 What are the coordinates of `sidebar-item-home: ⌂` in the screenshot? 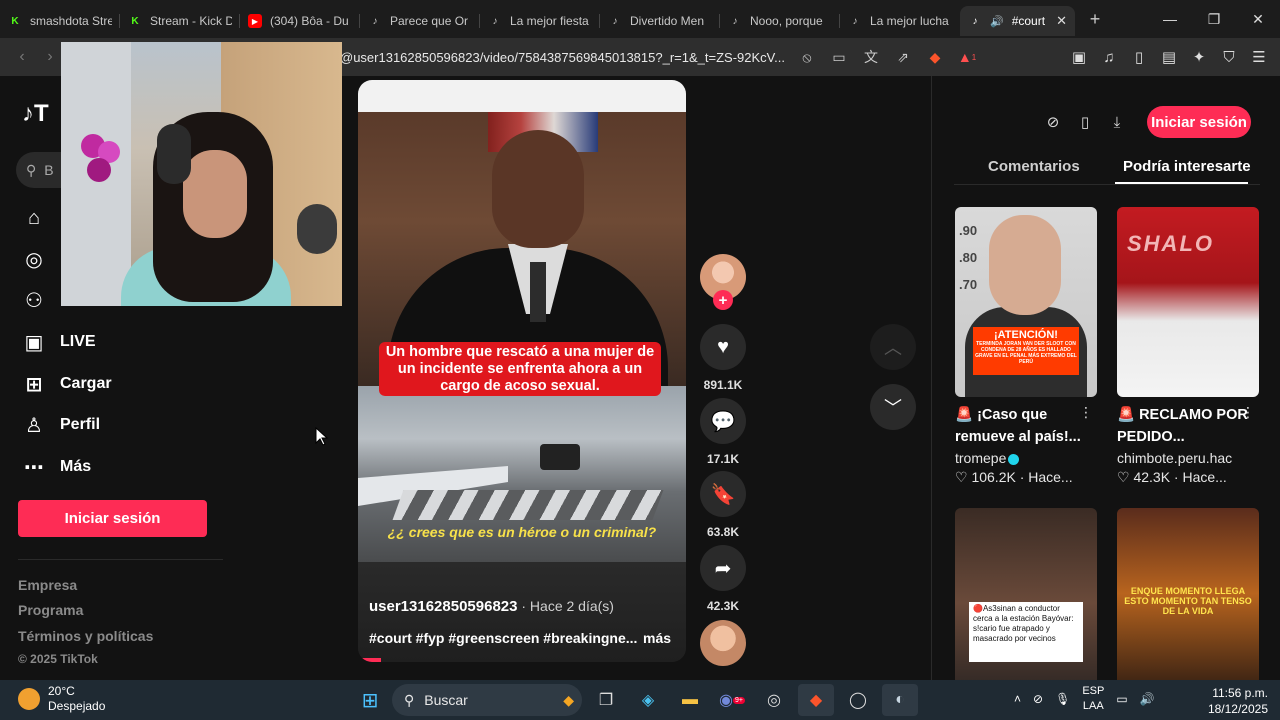 It's located at (41, 218).